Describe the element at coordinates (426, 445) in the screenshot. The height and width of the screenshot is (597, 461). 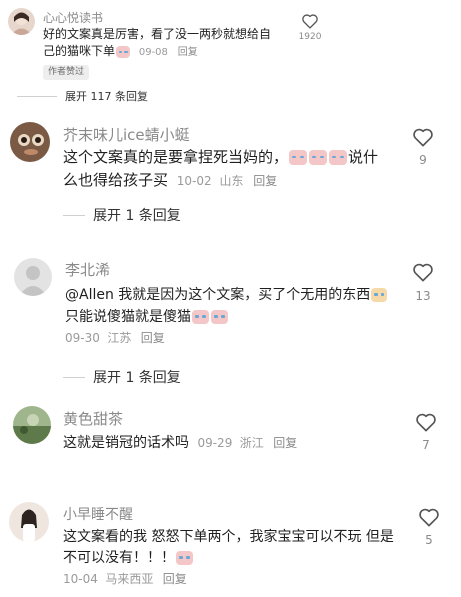
I see `like-count: 7` at that location.